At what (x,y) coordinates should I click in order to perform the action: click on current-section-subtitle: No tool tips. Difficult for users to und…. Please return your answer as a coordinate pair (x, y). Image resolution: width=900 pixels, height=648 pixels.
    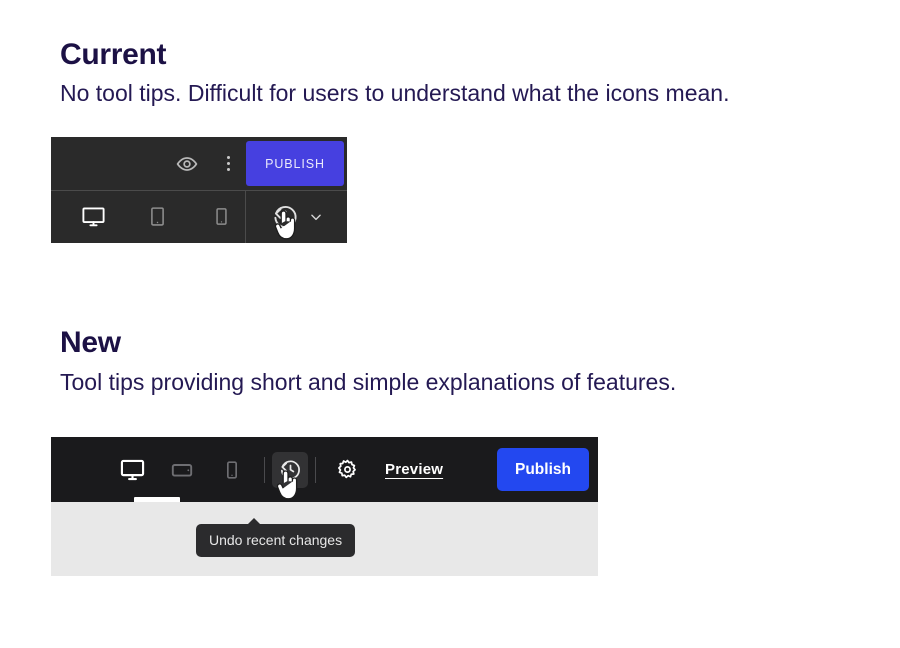
    Looking at the image, I should click on (395, 93).